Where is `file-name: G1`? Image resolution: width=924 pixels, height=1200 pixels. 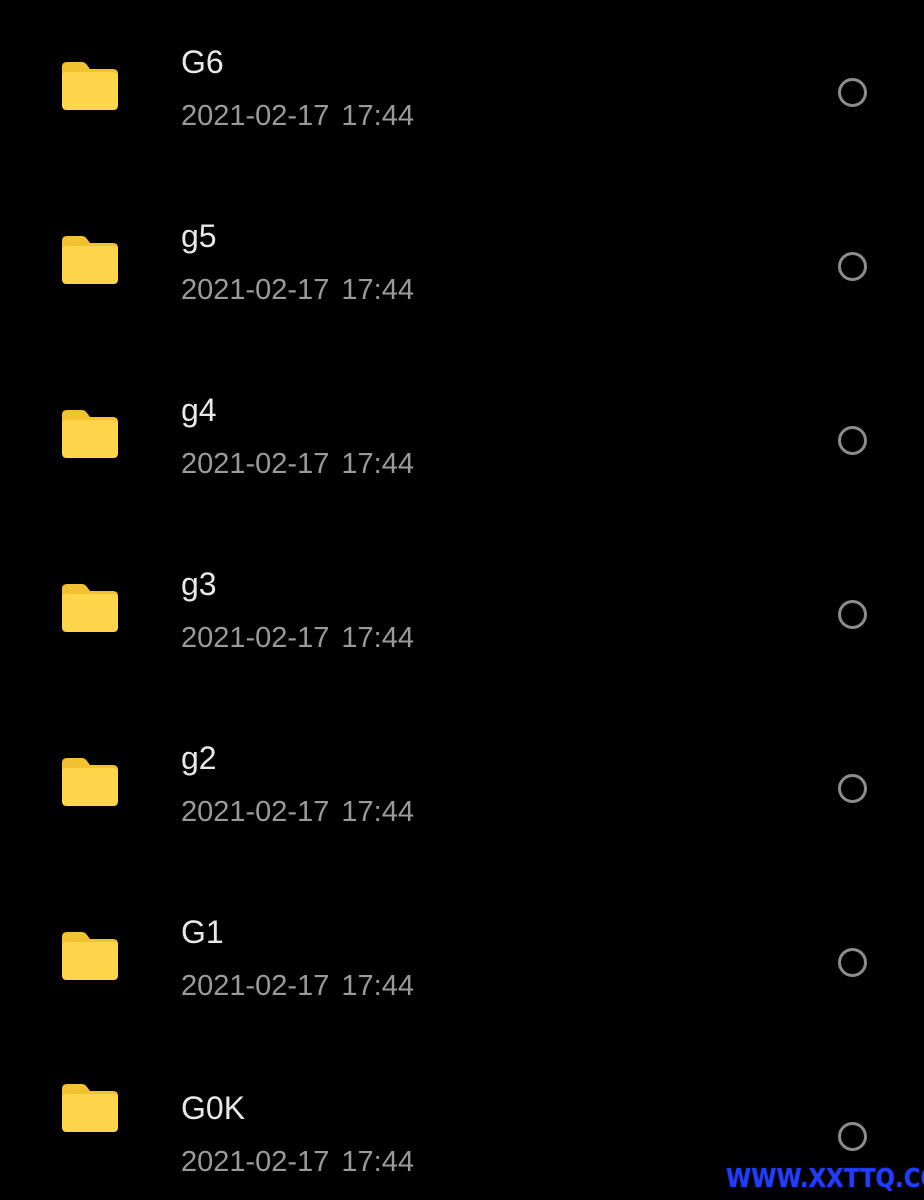 file-name: G1 is located at coordinates (202, 932).